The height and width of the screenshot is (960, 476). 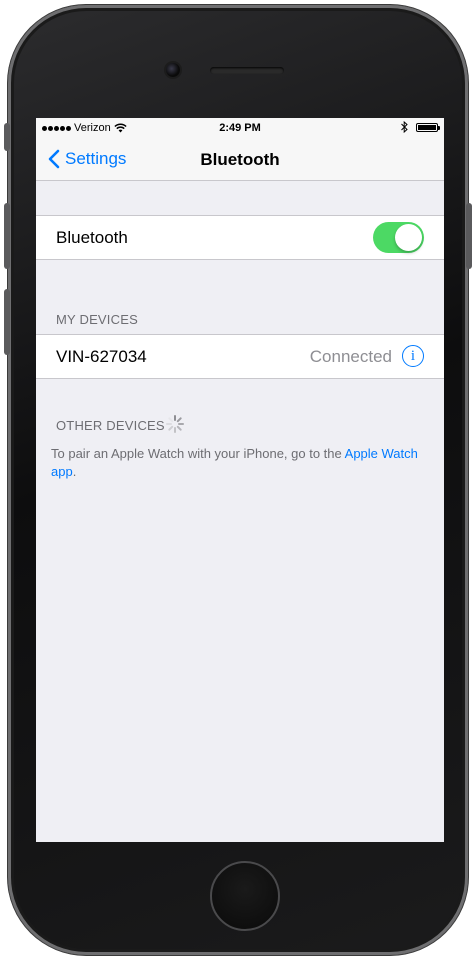 I want to click on bluetooth-toggle, so click(x=398, y=237).